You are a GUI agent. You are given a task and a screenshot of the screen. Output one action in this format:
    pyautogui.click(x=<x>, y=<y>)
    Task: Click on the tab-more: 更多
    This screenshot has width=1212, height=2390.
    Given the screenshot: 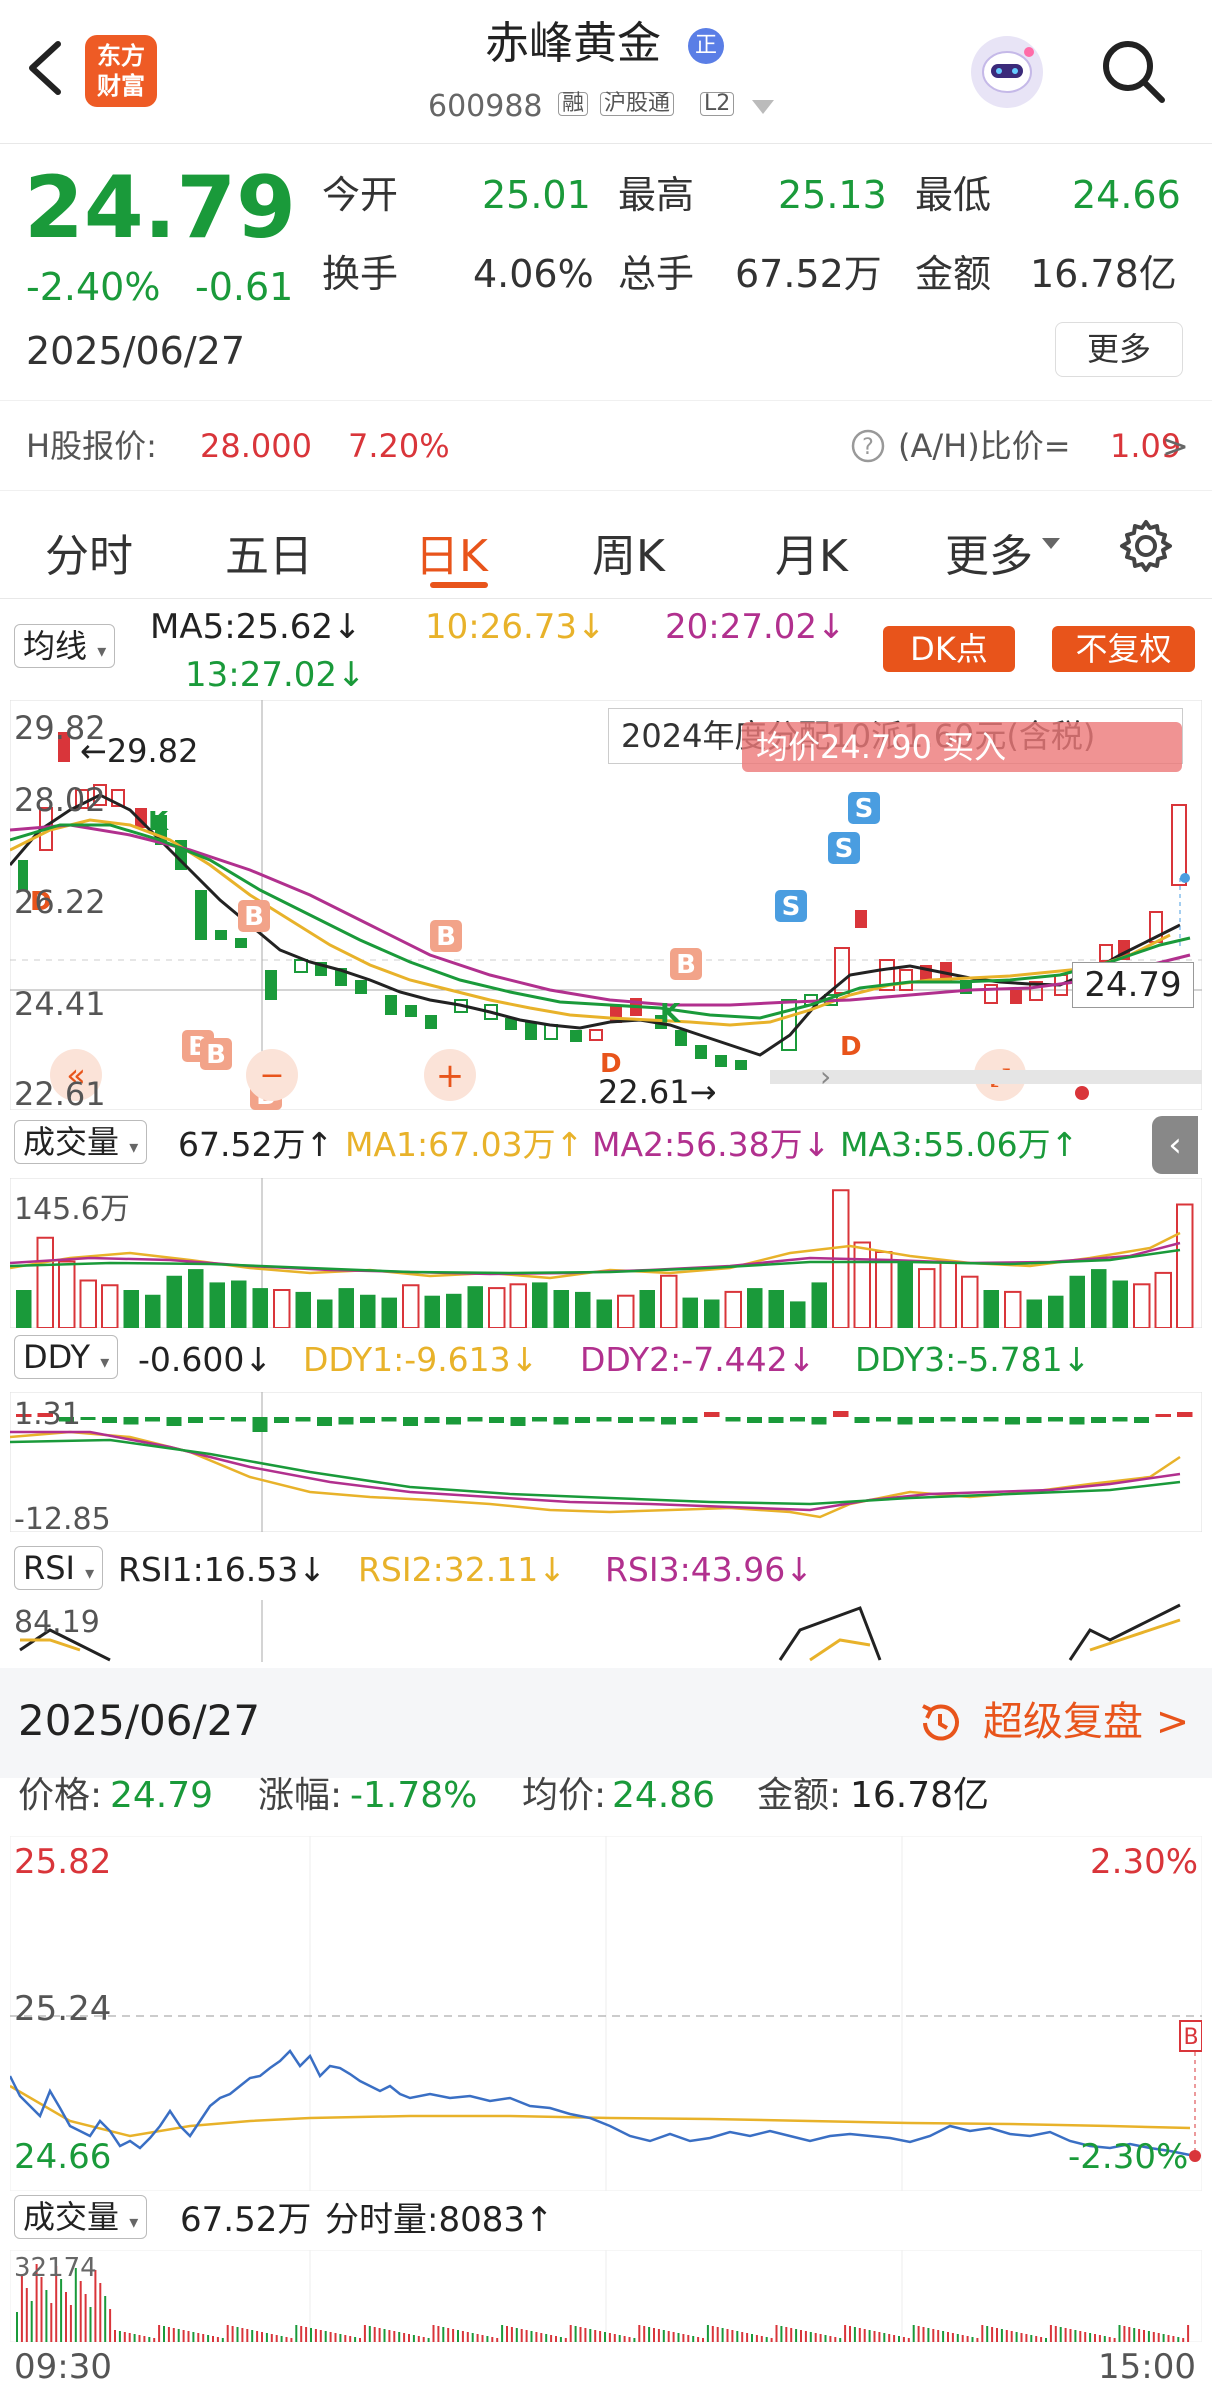 What is the action you would take?
    pyautogui.click(x=989, y=552)
    